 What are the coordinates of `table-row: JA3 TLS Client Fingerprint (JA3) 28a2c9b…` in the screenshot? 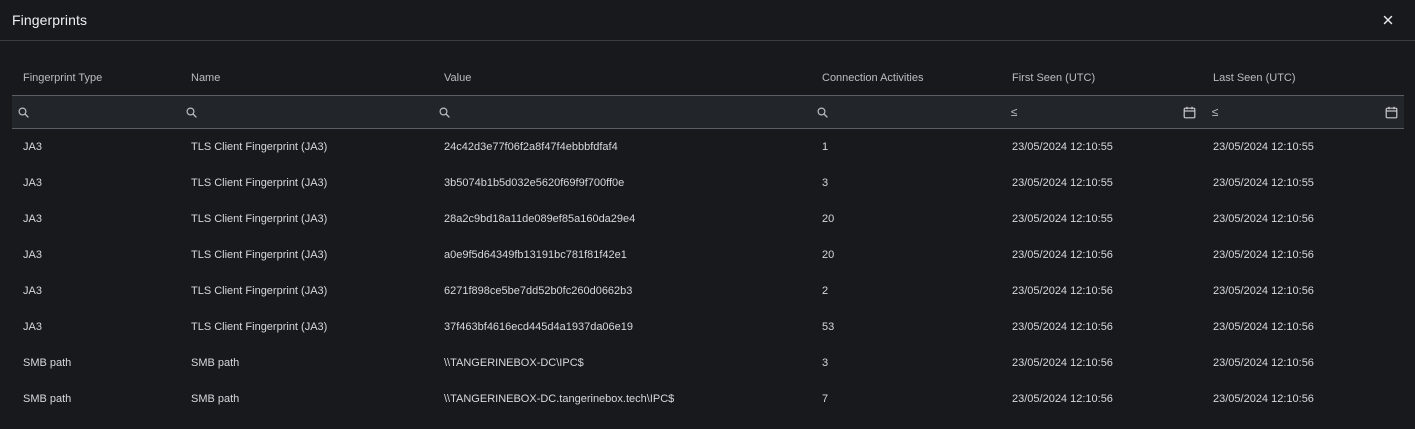 It's located at (708, 219).